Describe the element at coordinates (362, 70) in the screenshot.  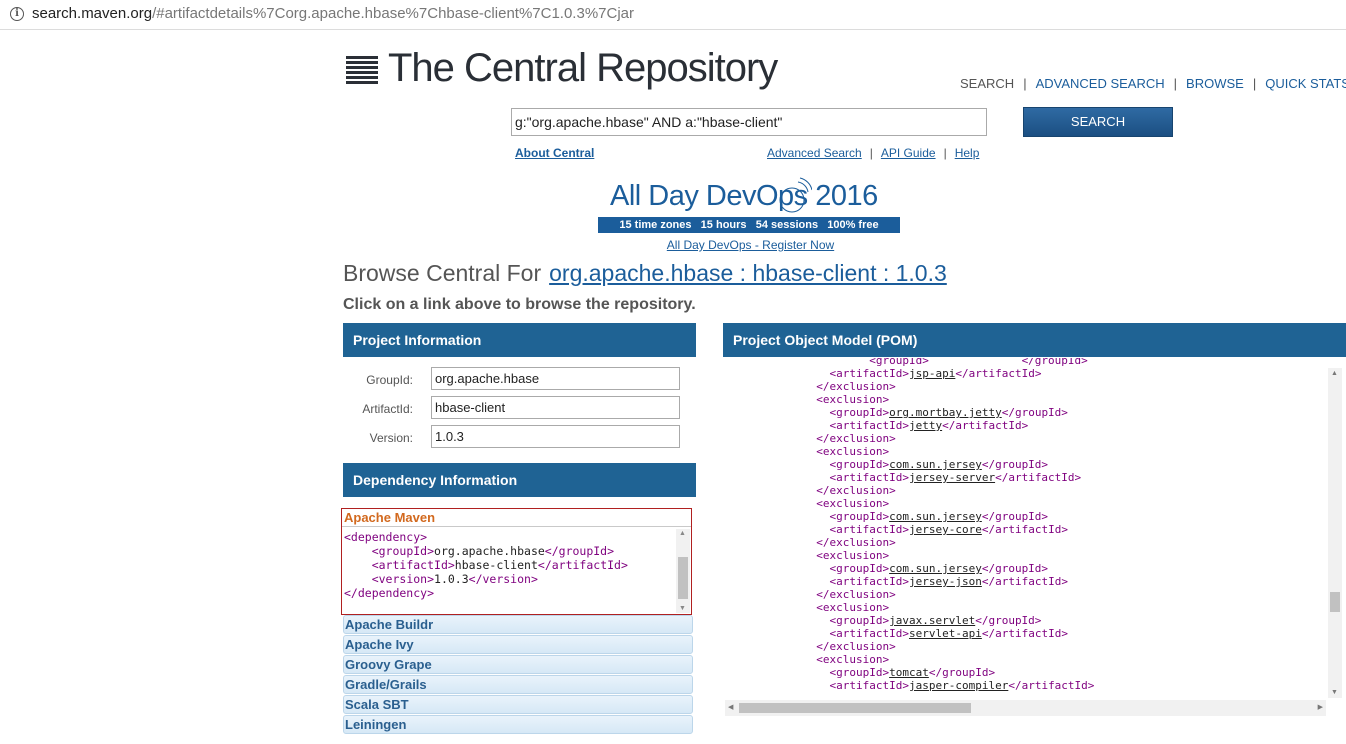
I see `logo-bars-icon` at that location.